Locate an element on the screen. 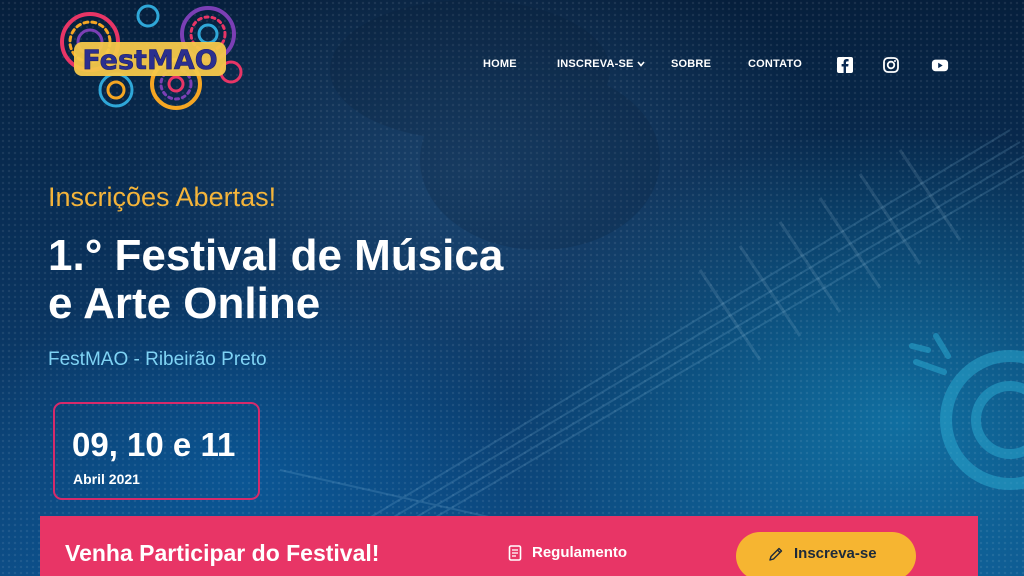 This screenshot has width=1024, height=576. hero-title: 1.° Festival de Música e Arte Online is located at coordinates (328, 280).